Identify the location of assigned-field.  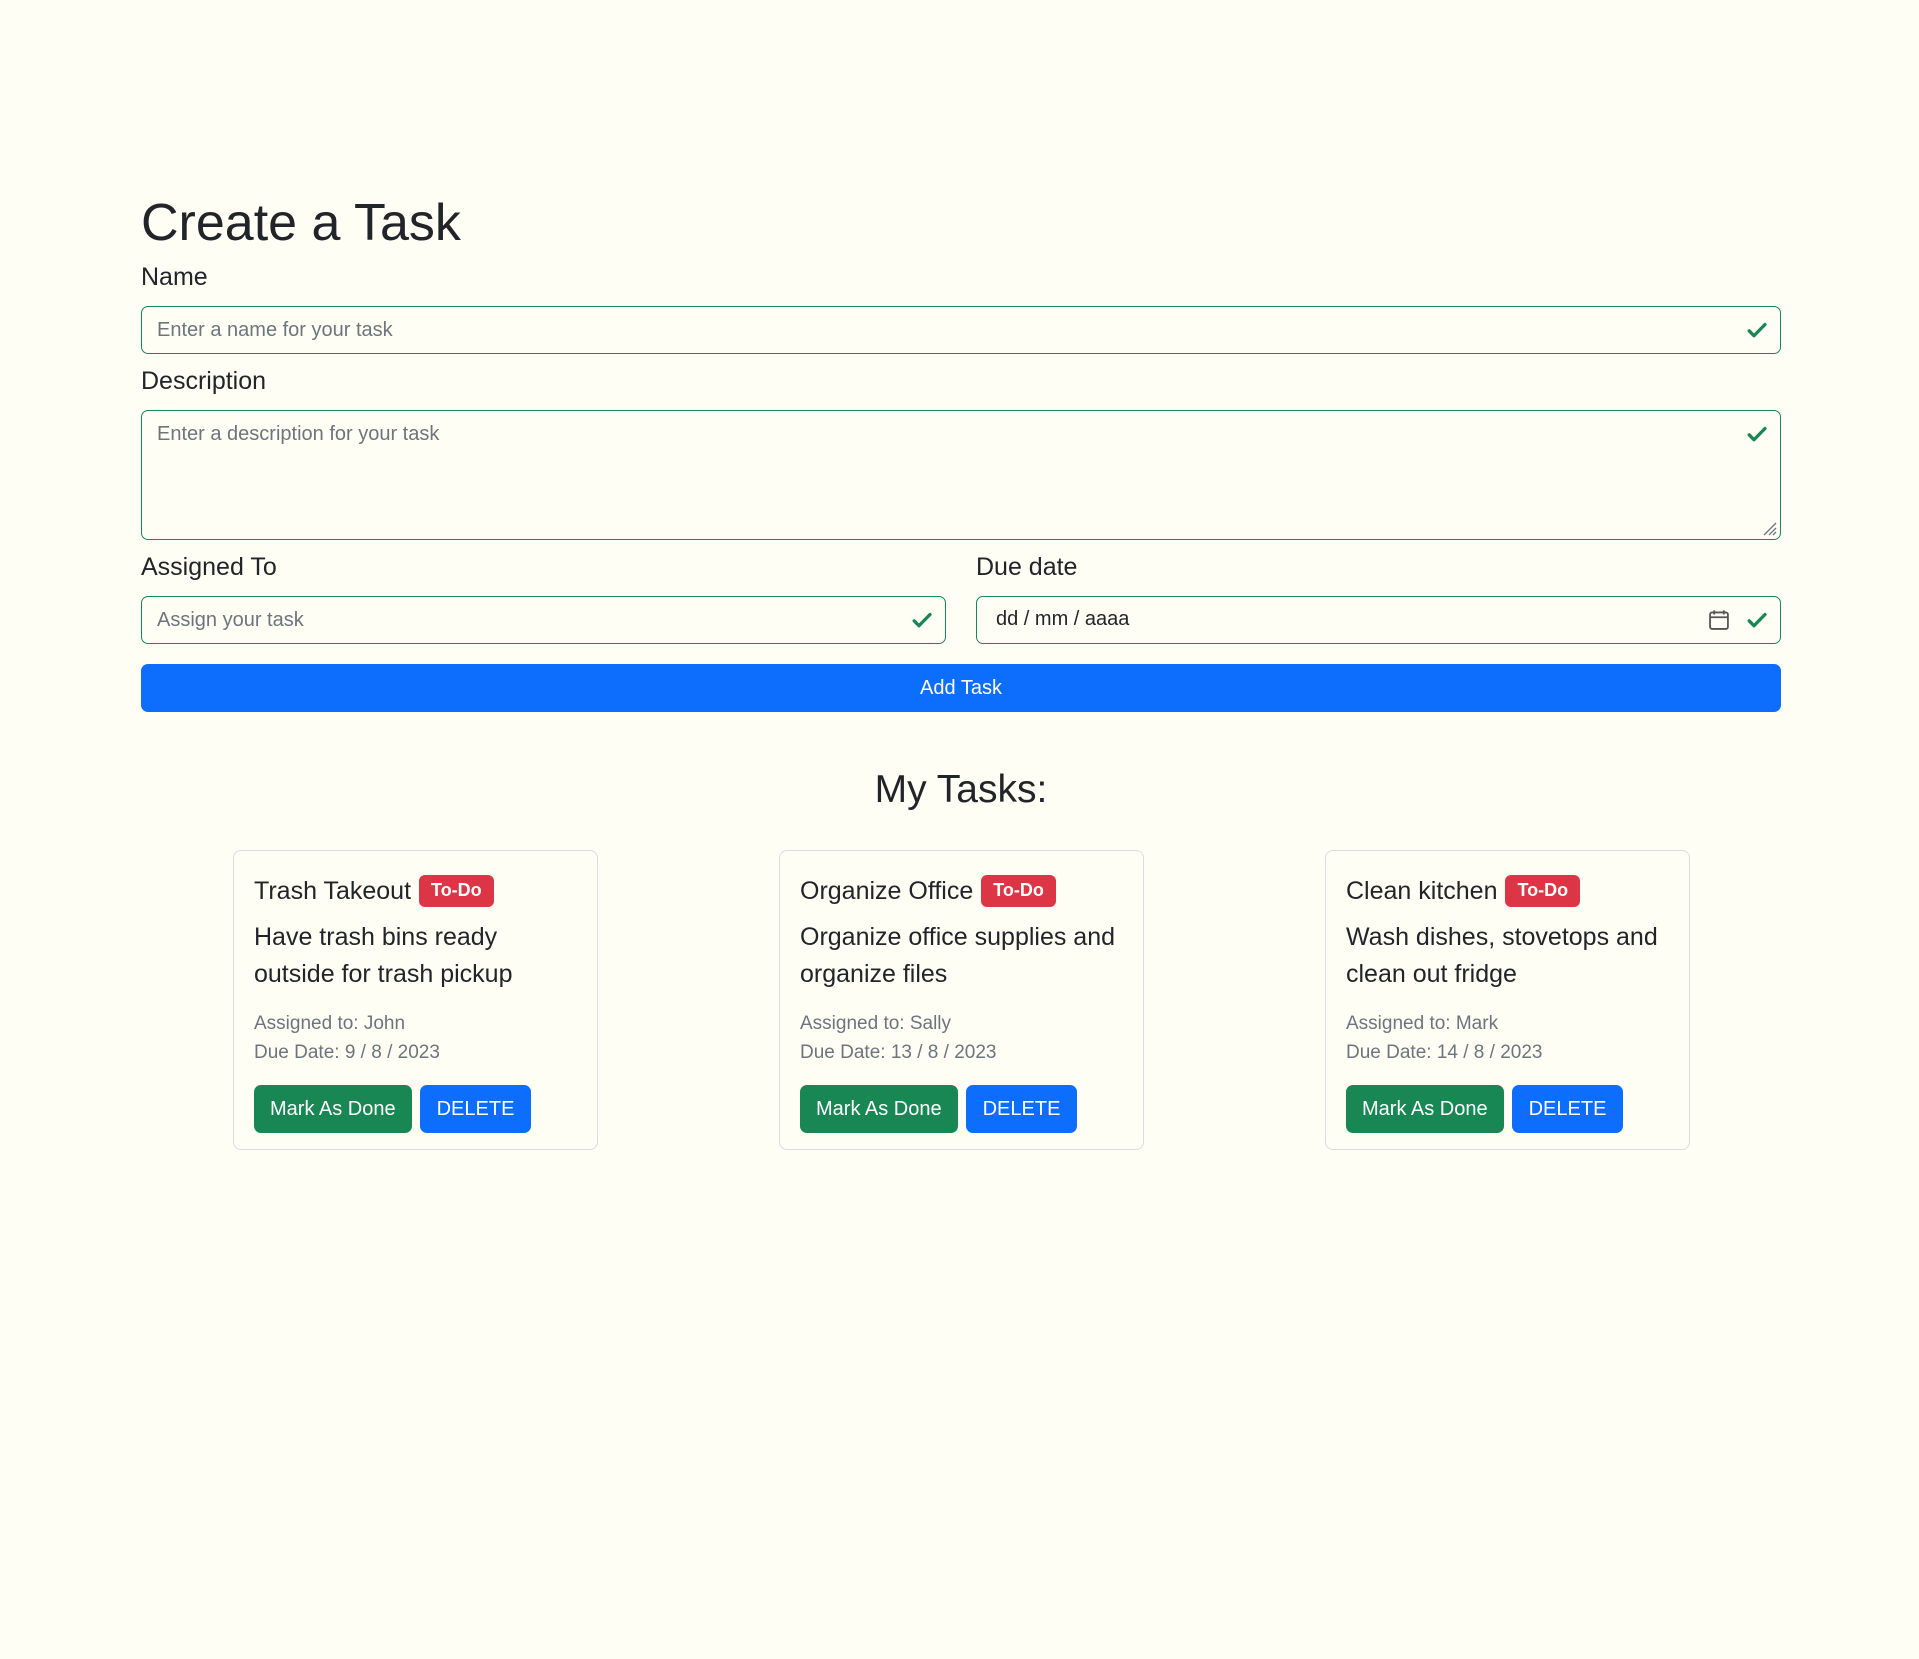
(543, 620).